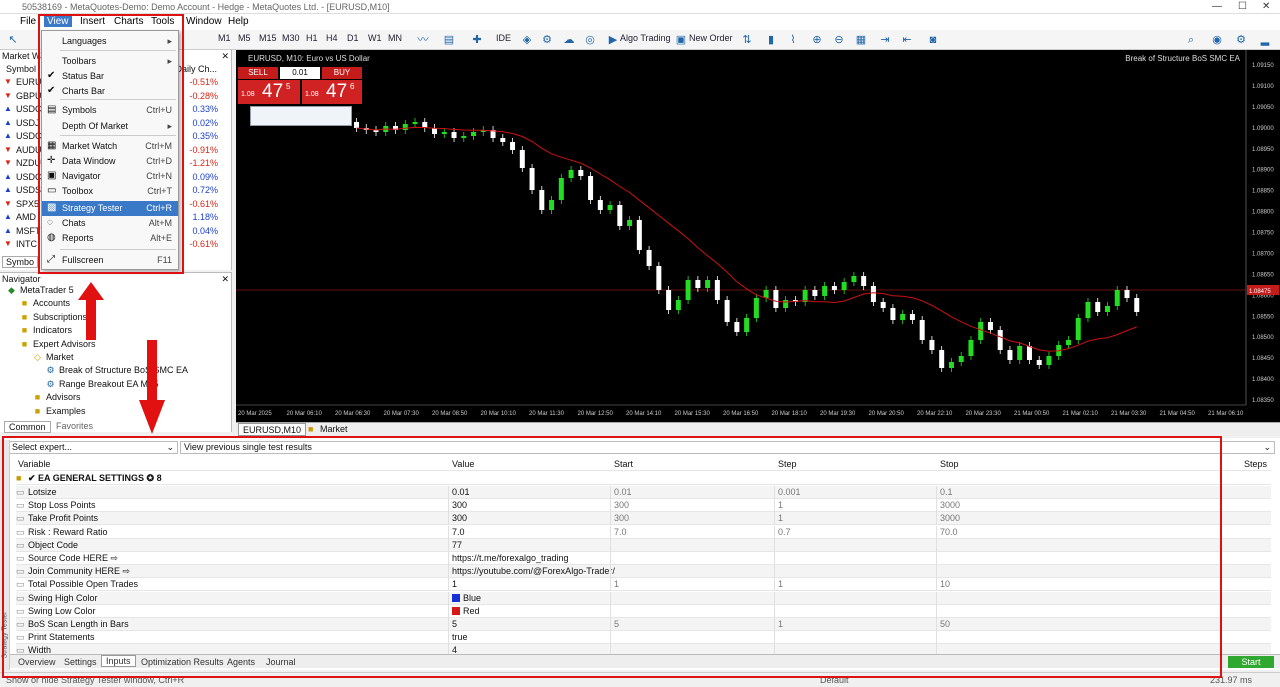 Image resolution: width=1280 pixels, height=687 pixels. Describe the element at coordinates (945, 624) in the screenshot. I see `variable-stop: 50` at that location.